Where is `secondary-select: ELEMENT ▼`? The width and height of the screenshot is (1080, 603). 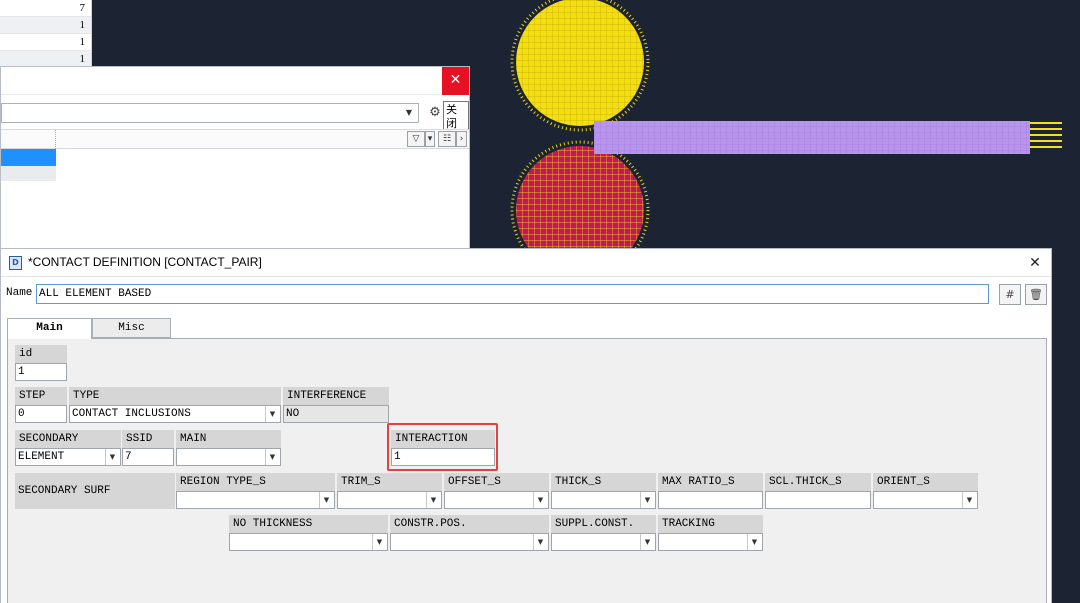
secondary-select: ELEMENT ▼ is located at coordinates (68, 457).